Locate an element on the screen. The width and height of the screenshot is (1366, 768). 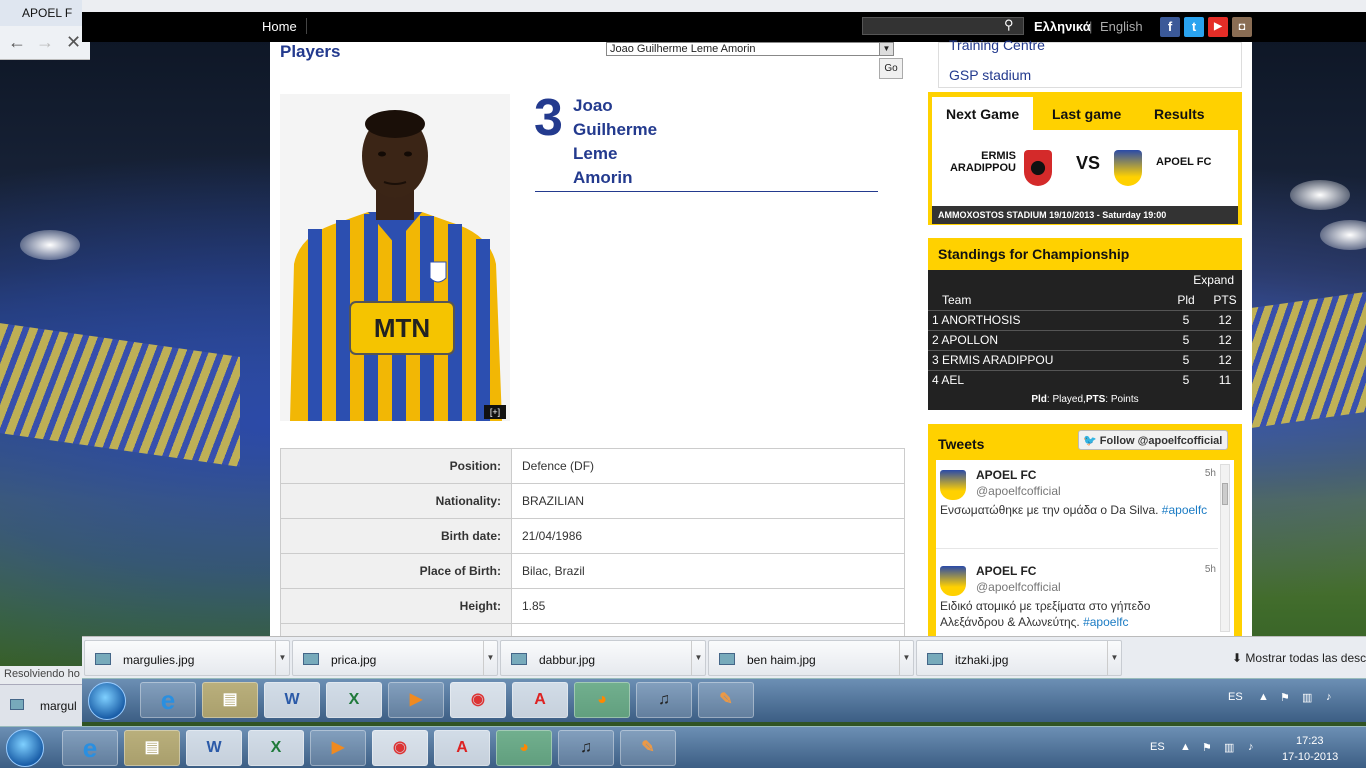
show-all-downloads-link: ⬇ Mostrar todas las desc is located at coordinates (1299, 658).